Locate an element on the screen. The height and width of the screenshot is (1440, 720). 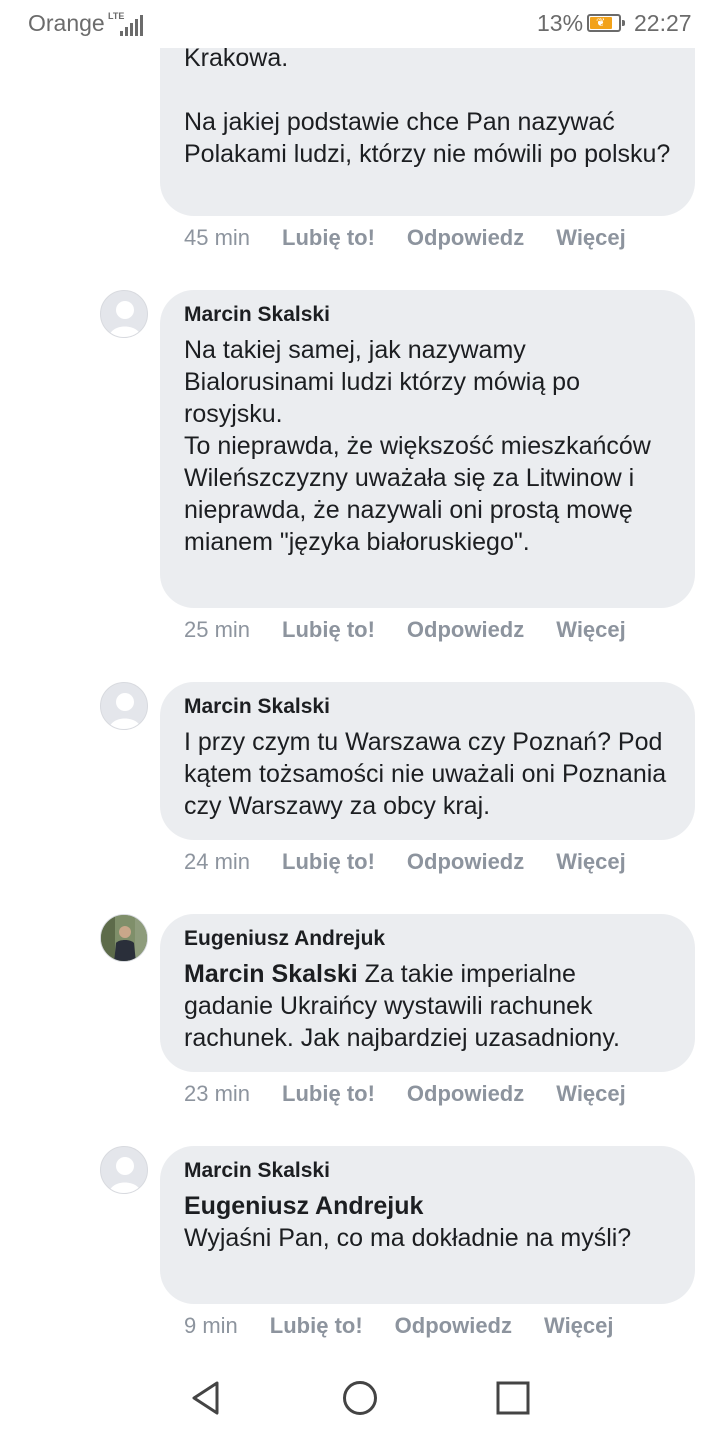
back-icon is located at coordinates (206, 1398).